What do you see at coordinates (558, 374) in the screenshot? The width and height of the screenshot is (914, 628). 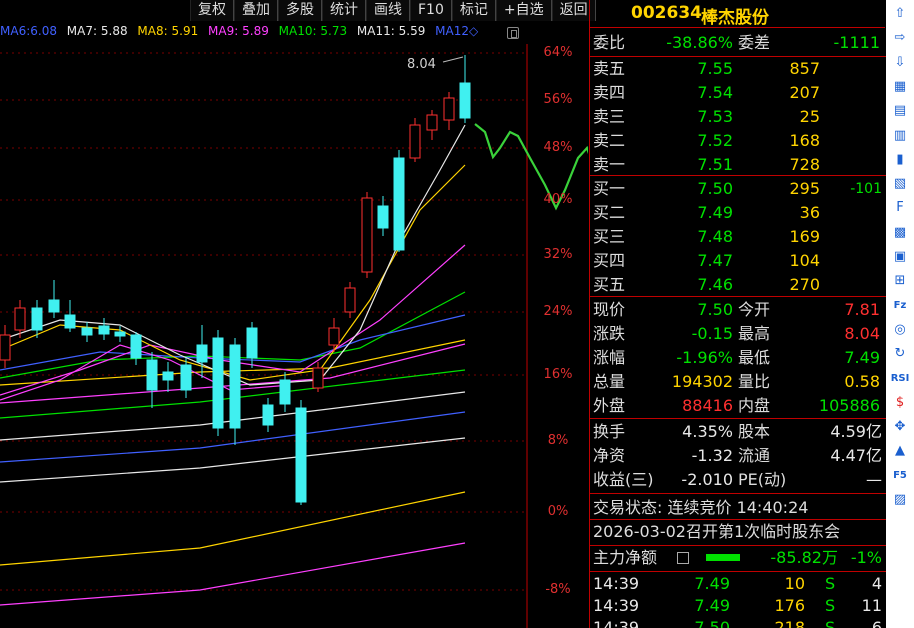 I see `pct-tick-label: 16%` at bounding box center [558, 374].